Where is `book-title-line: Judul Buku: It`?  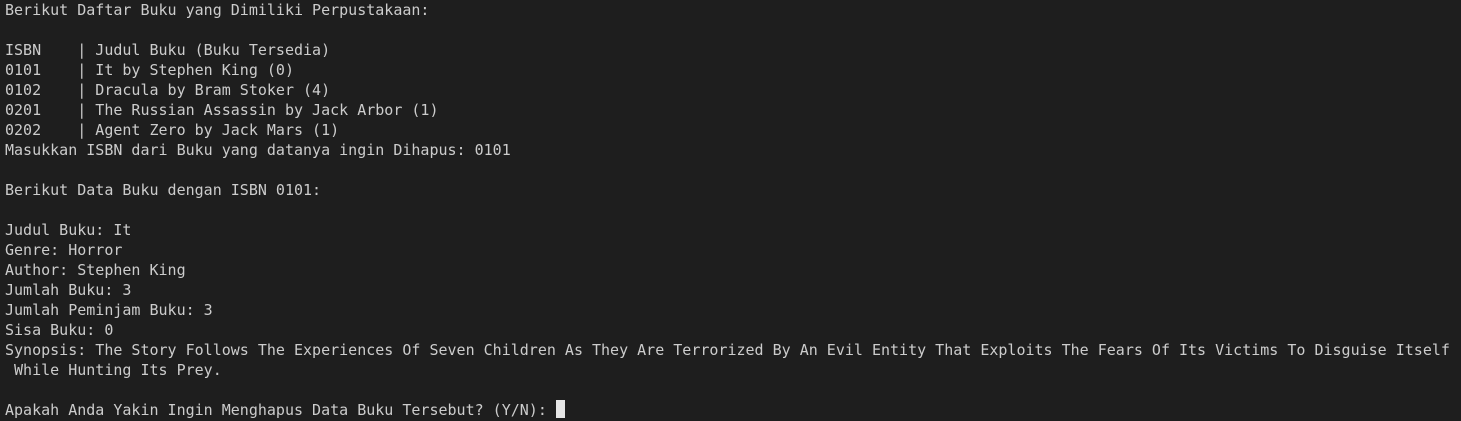 book-title-line: Judul Buku: It is located at coordinates (68, 230).